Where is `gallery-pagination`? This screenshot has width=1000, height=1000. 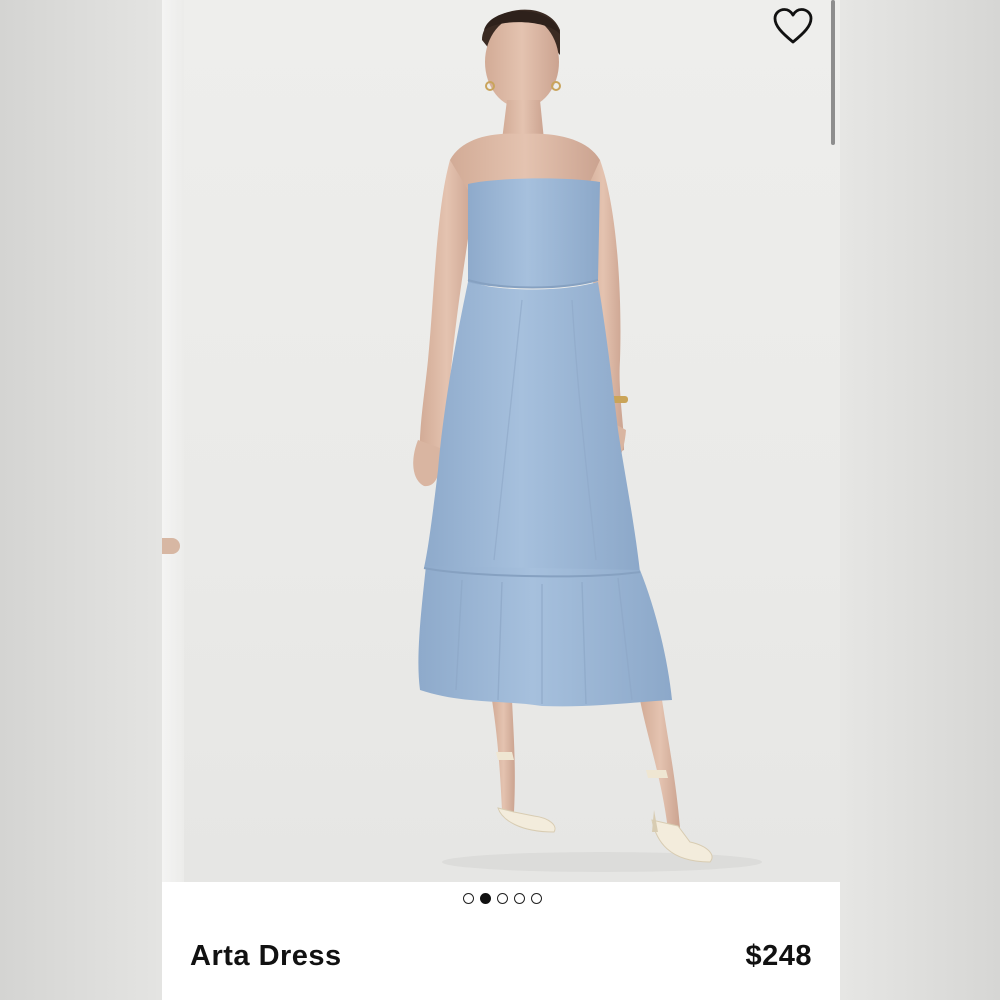
gallery-pagination is located at coordinates (501, 902).